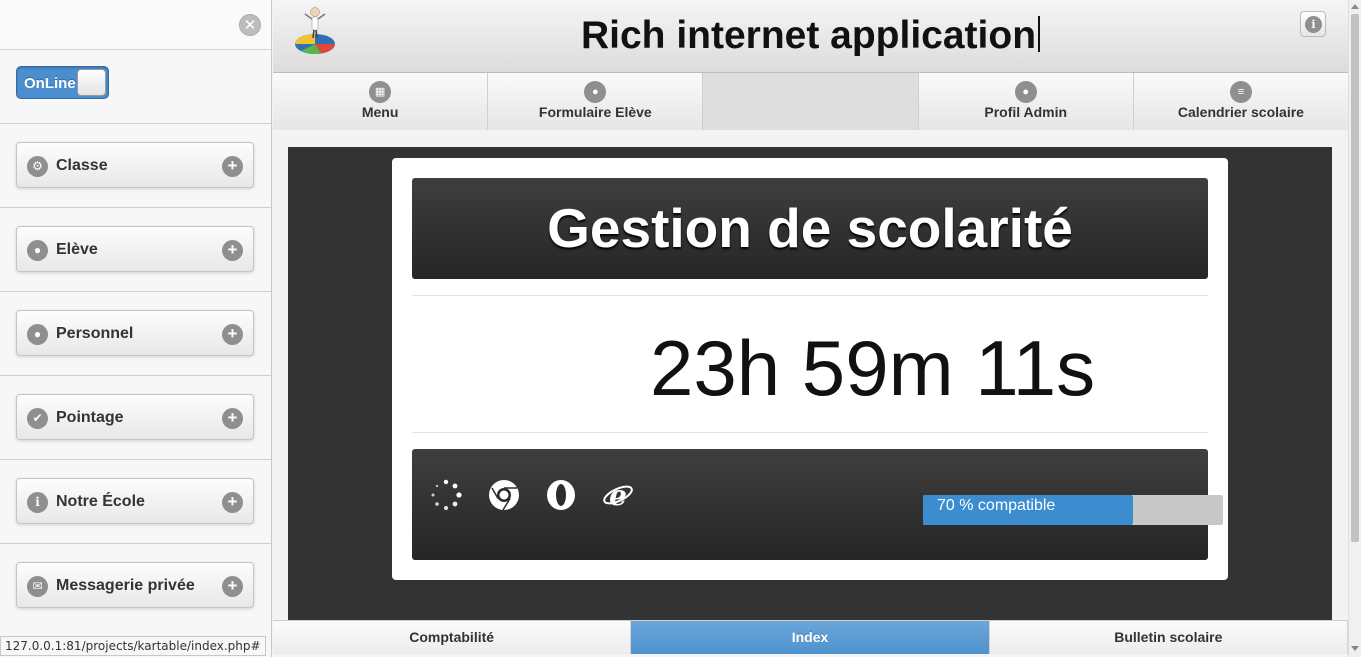 The height and width of the screenshot is (657, 1361). What do you see at coordinates (380, 112) in the screenshot?
I see `tab-label: Menu` at bounding box center [380, 112].